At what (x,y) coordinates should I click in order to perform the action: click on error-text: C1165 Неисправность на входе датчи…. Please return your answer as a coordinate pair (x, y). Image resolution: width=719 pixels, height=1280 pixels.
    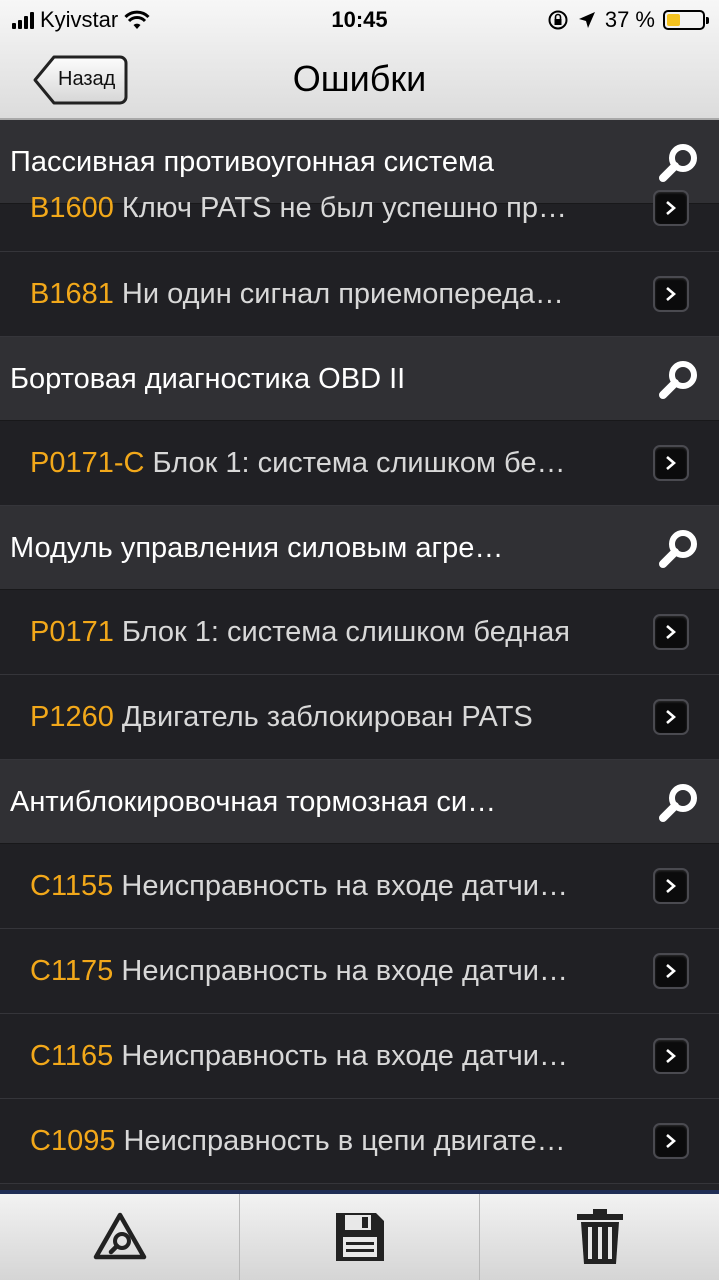
    Looking at the image, I should click on (299, 1056).